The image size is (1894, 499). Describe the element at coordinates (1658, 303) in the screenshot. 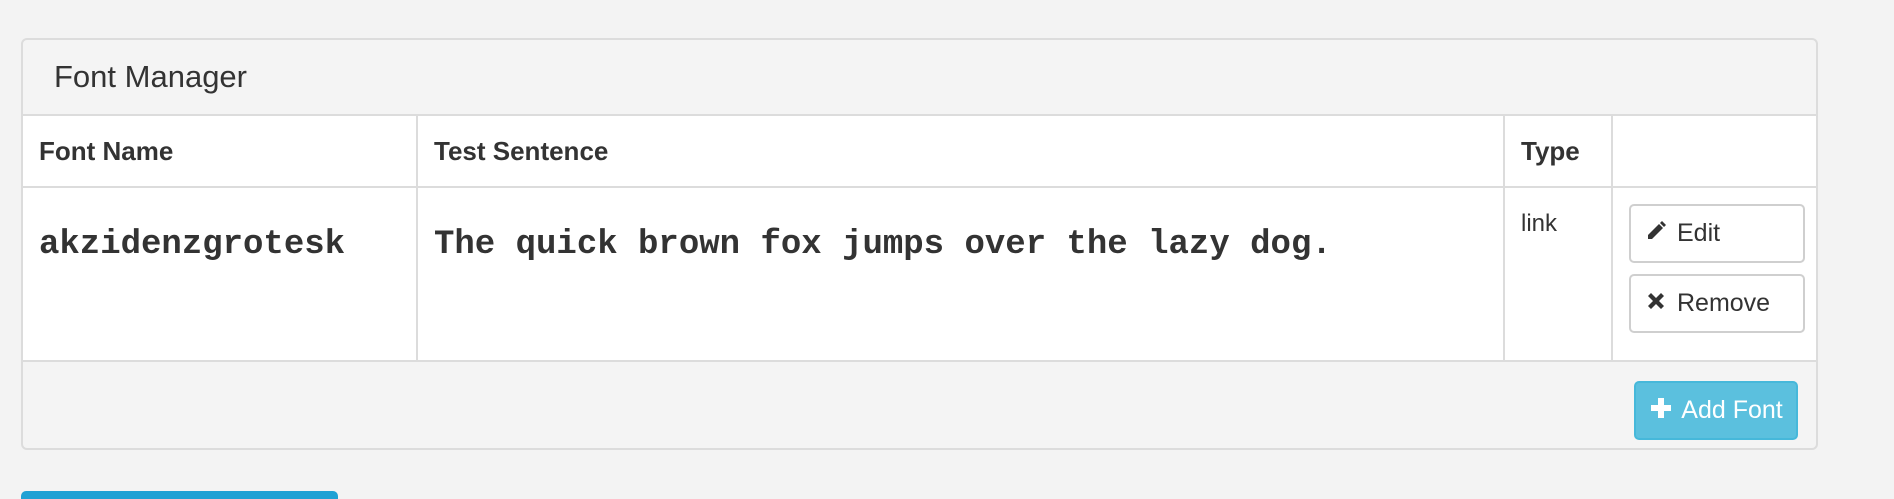

I see `close-icon` at that location.